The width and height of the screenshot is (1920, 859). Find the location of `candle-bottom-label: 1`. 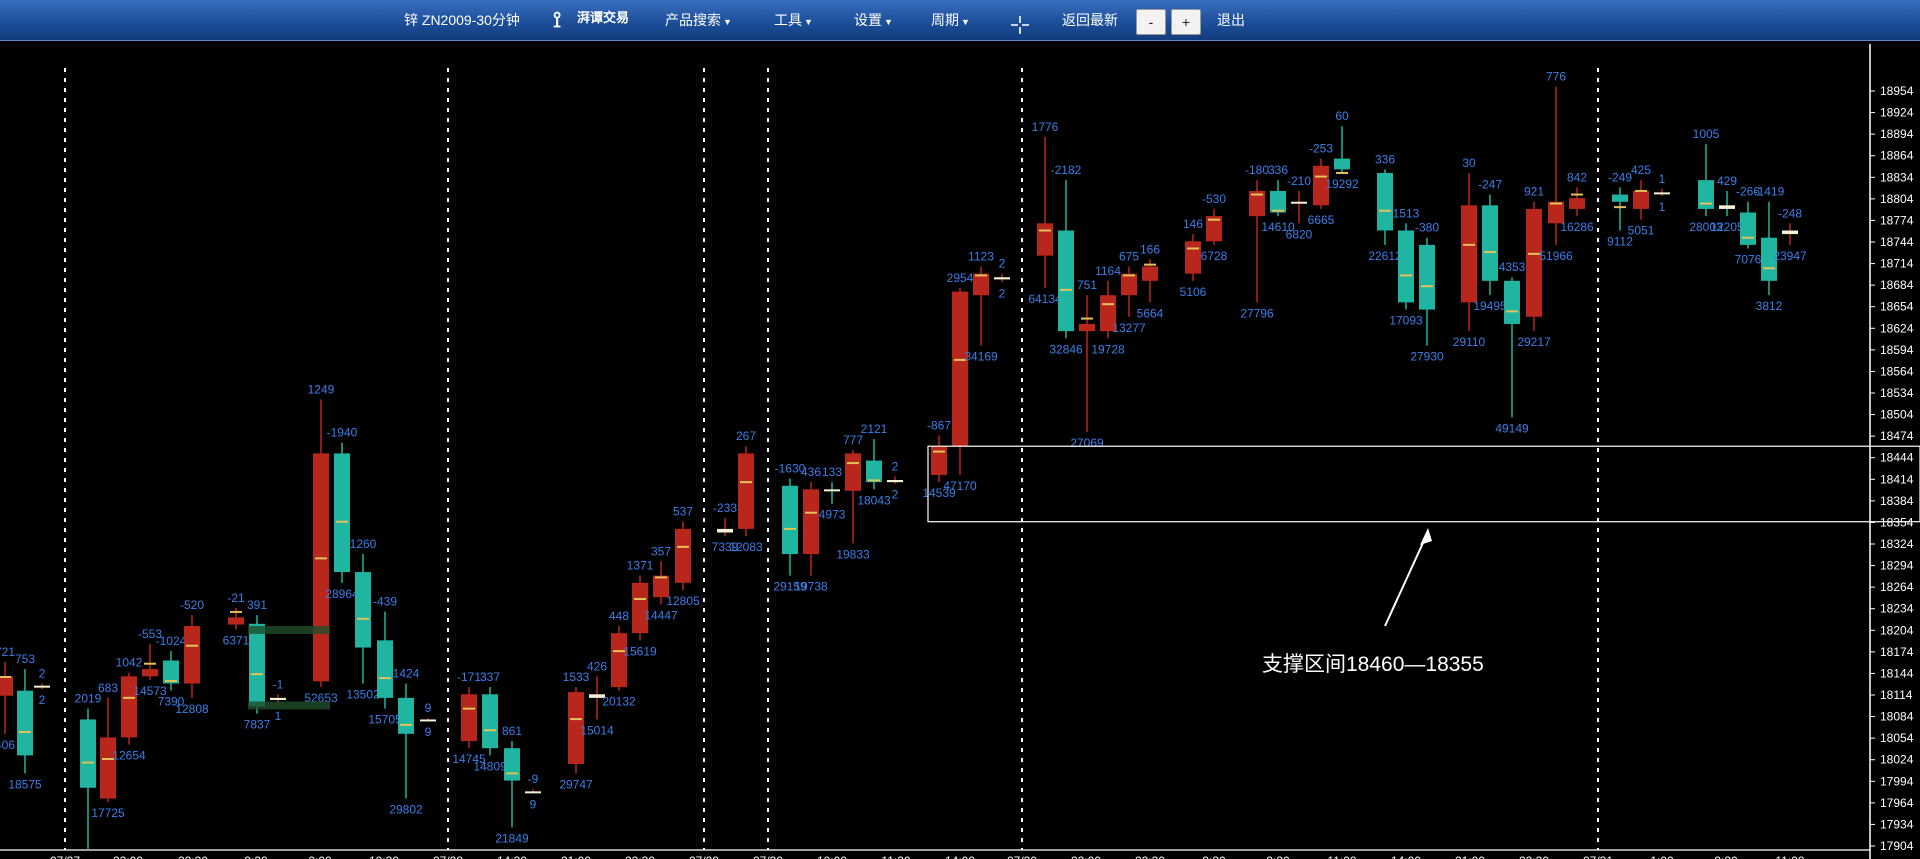

candle-bottom-label: 1 is located at coordinates (278, 716).